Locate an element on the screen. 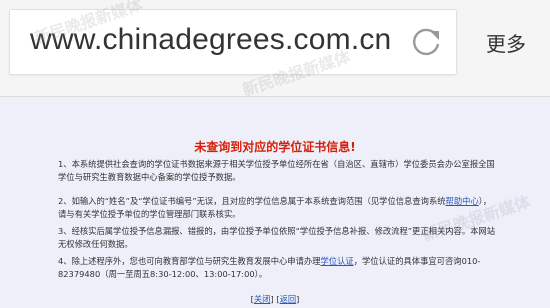  toolbar-divider is located at coordinates (275, 96).